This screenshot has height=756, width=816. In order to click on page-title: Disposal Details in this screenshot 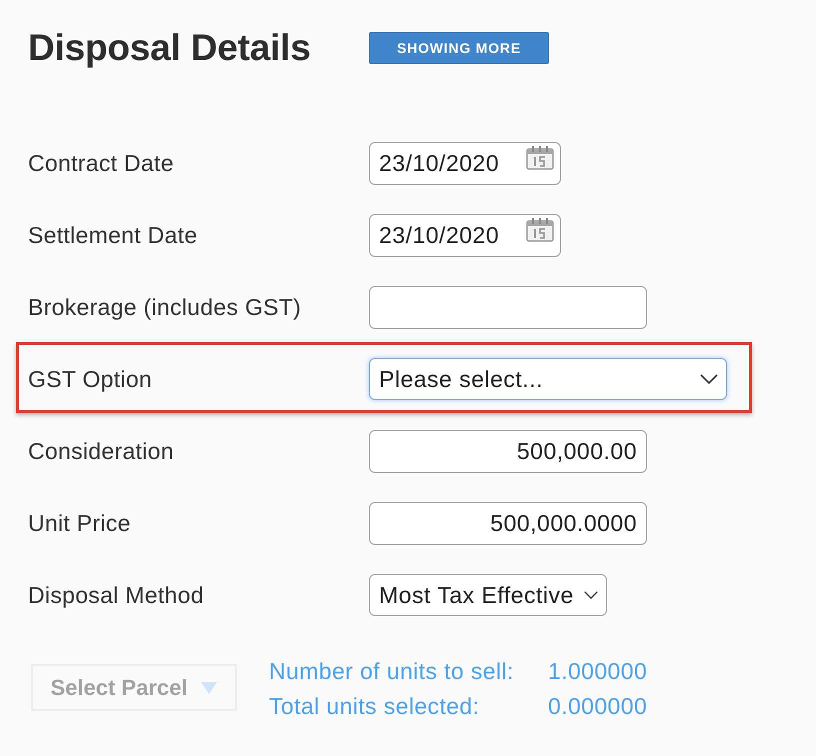, I will do `click(170, 48)`.